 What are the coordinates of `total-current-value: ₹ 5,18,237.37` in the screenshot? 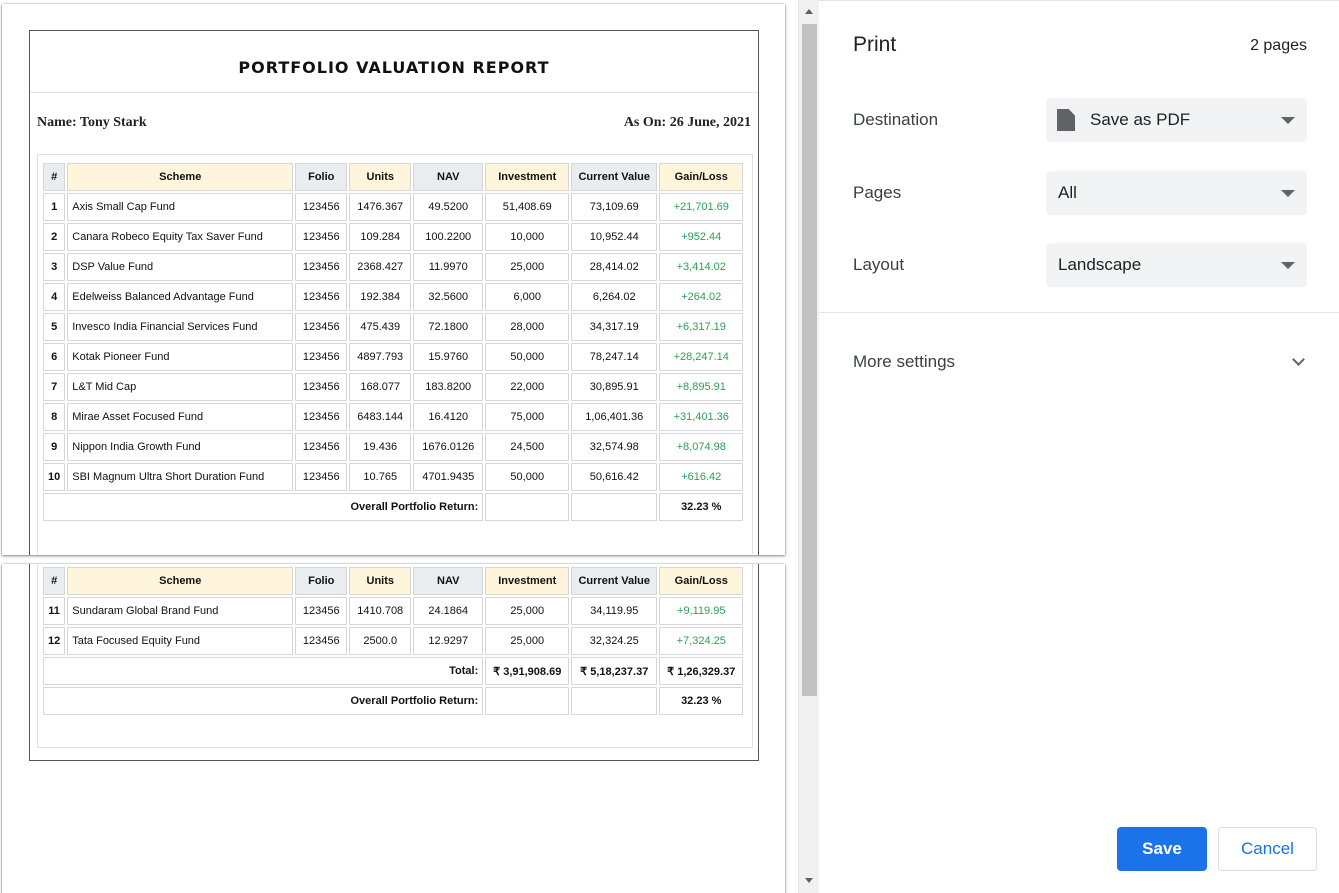 It's located at (614, 671).